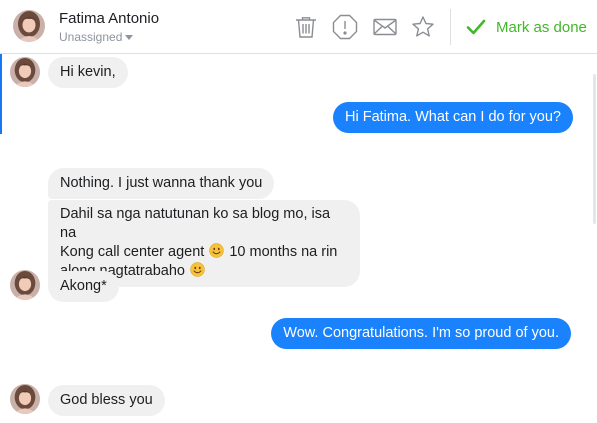 Image resolution: width=597 pixels, height=423 pixels. I want to click on alert-icon, so click(345, 27).